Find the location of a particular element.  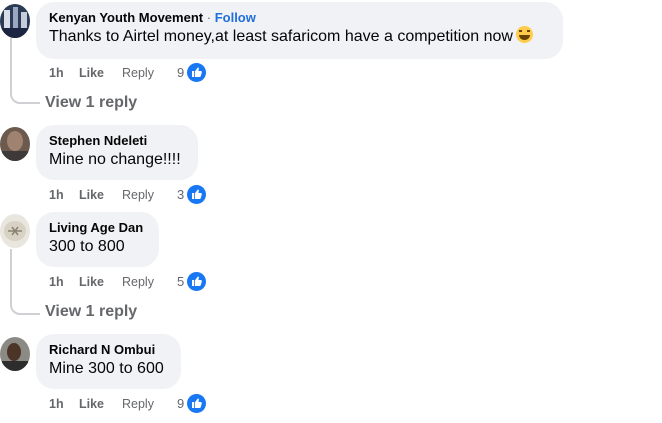

follow-button: Follow is located at coordinates (235, 17).